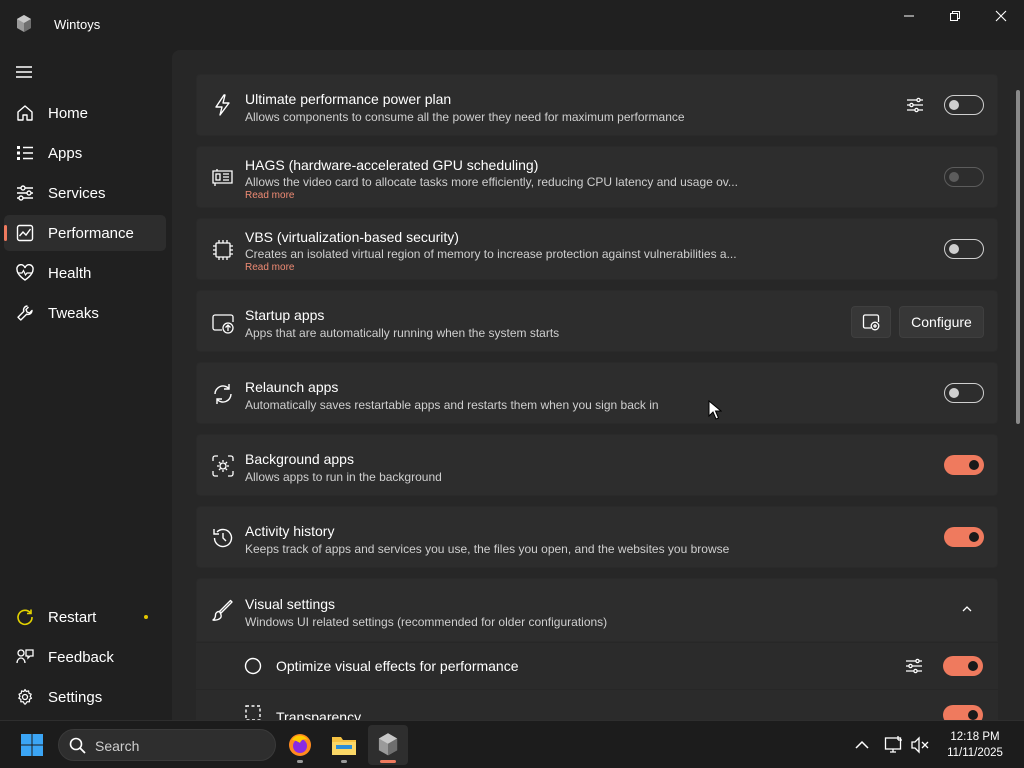  I want to click on content-scrollbar, so click(1018, 257).